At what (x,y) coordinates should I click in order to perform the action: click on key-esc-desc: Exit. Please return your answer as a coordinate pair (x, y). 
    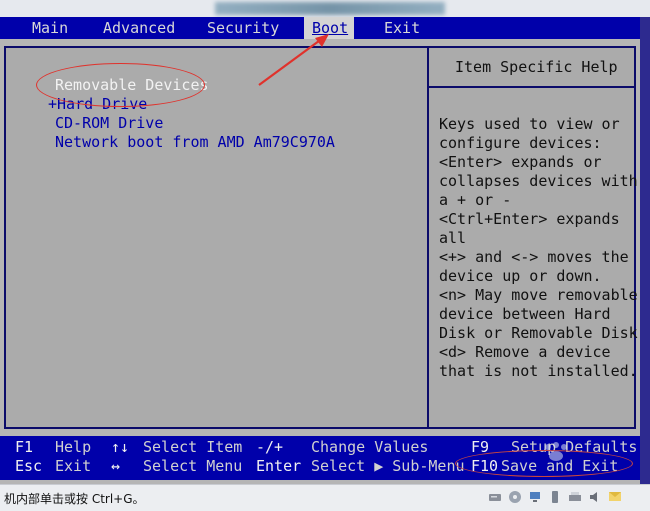
    Looking at the image, I should click on (73, 466).